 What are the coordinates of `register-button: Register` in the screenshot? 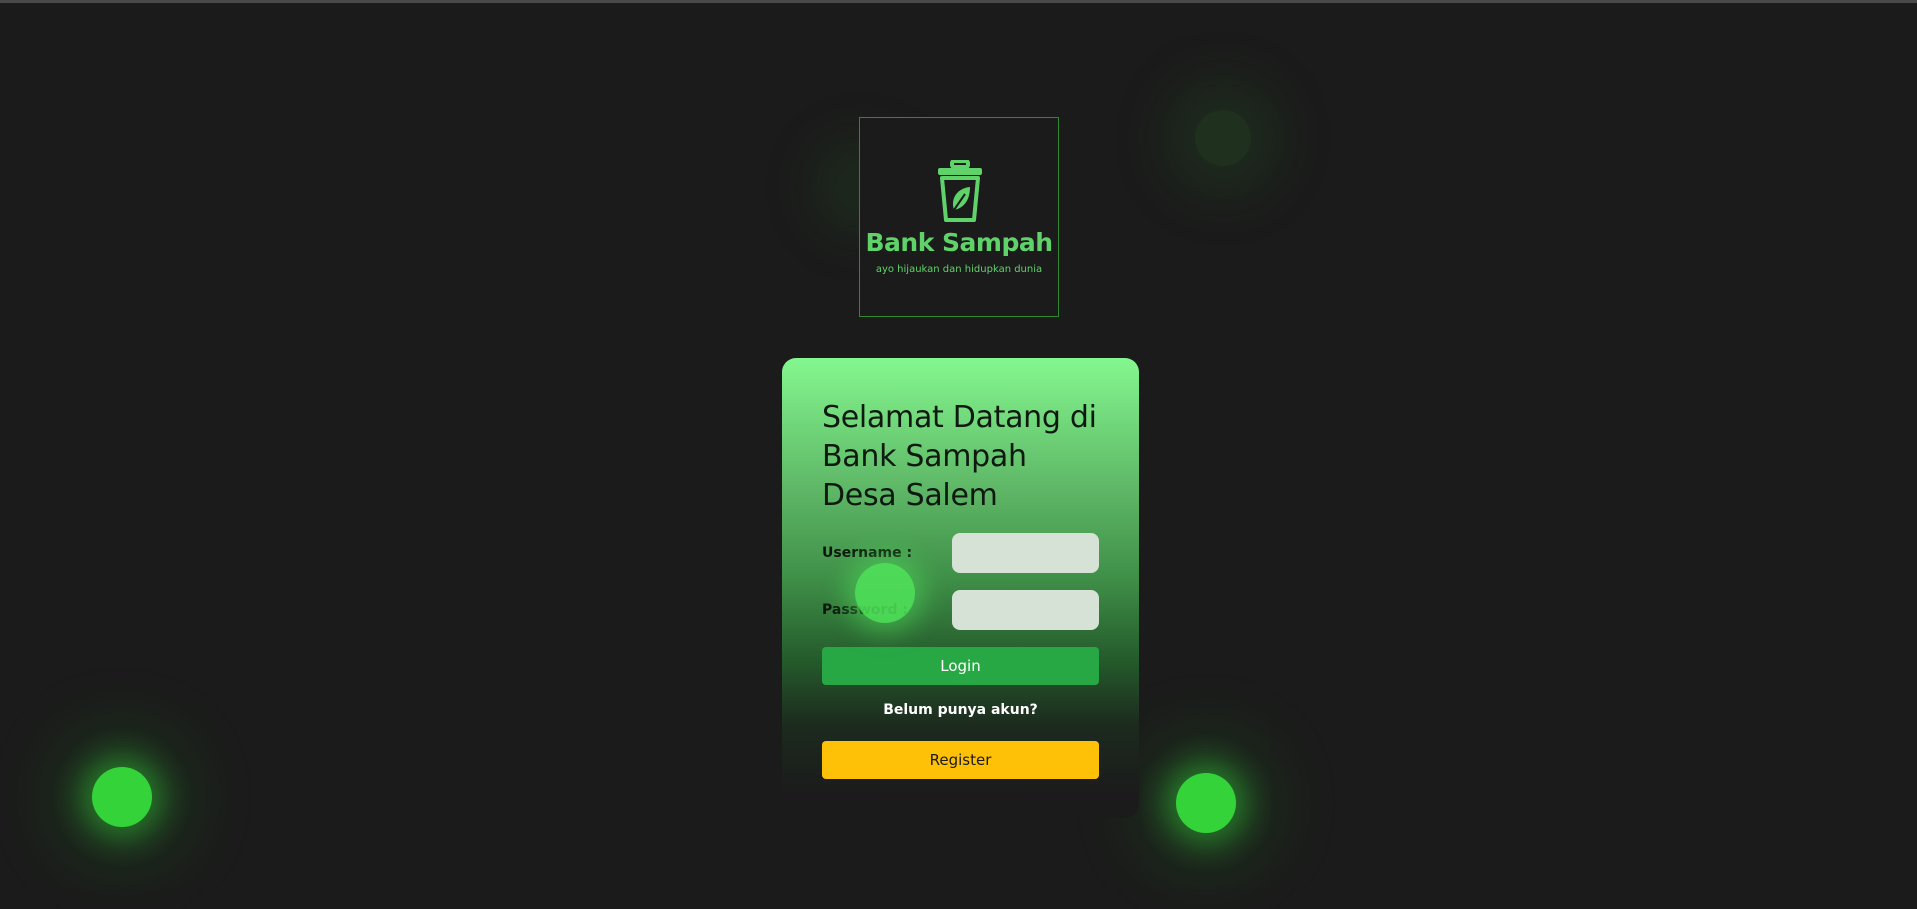 It's located at (960, 760).